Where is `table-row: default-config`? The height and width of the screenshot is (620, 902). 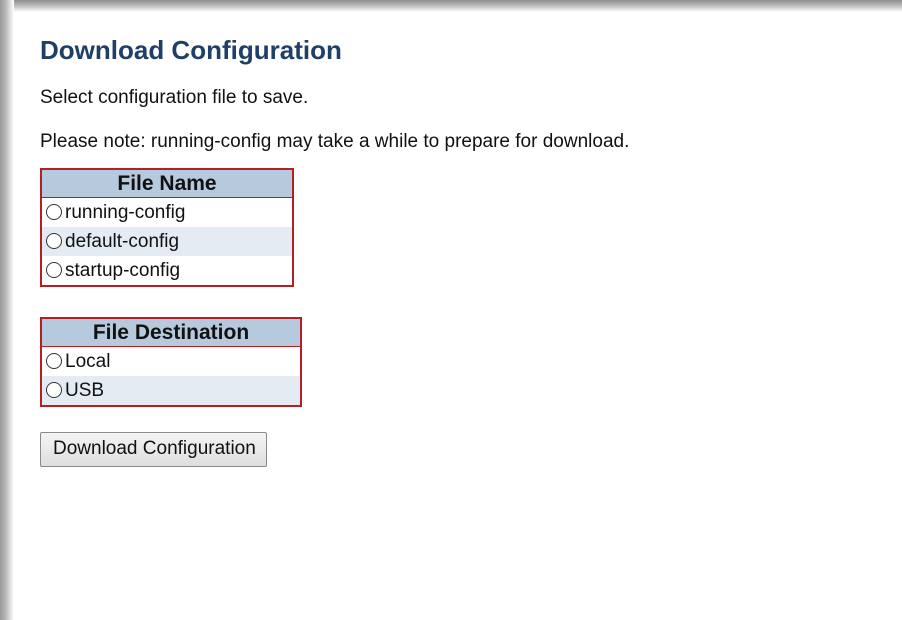 table-row: default-config is located at coordinates (167, 241).